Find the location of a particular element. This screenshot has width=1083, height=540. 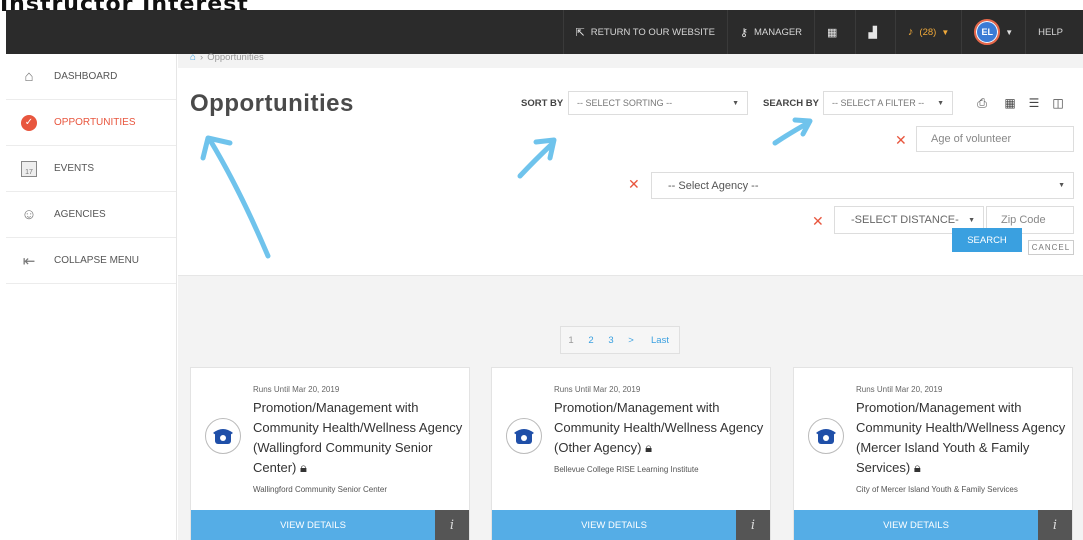

avatar: EL is located at coordinates (987, 32).